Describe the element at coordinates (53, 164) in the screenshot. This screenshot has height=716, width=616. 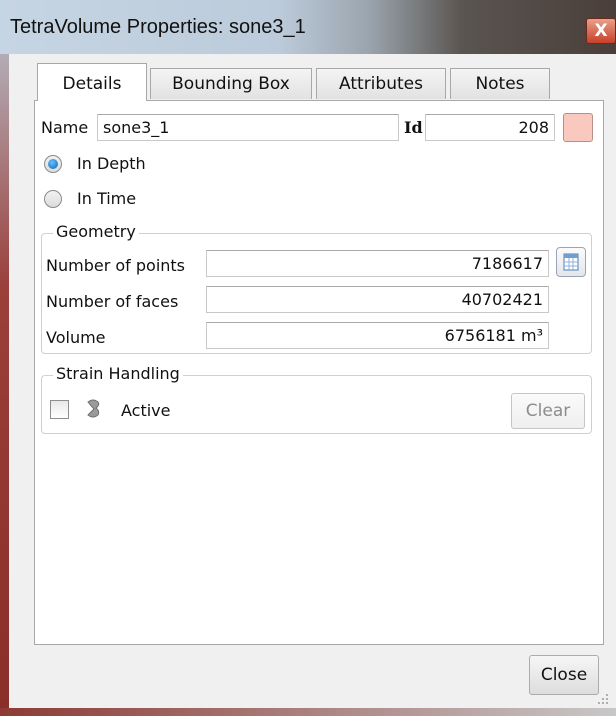
I see `in-depth-radio` at that location.